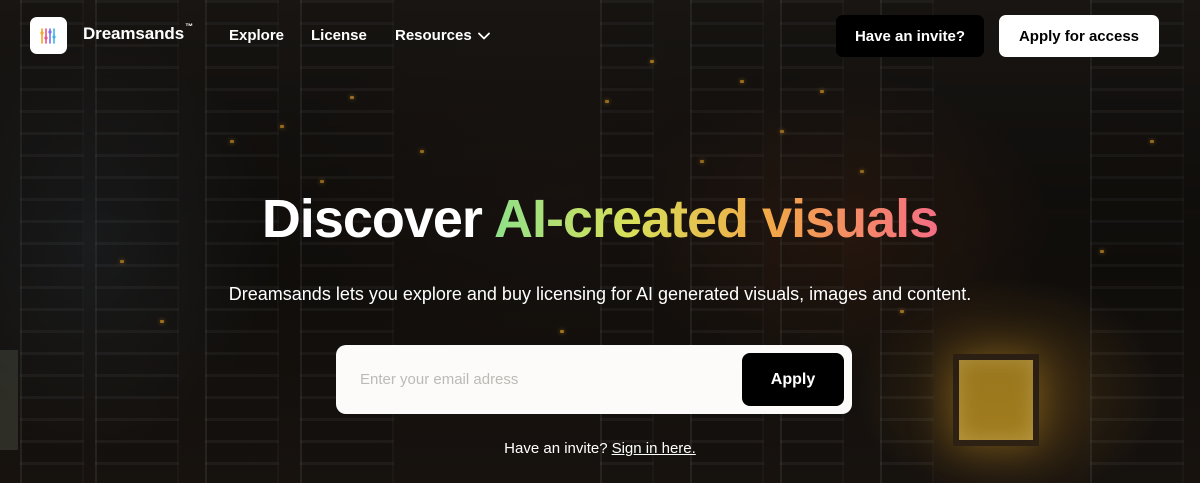  Describe the element at coordinates (433, 35) in the screenshot. I see `nav-resources-label: Resources` at that location.